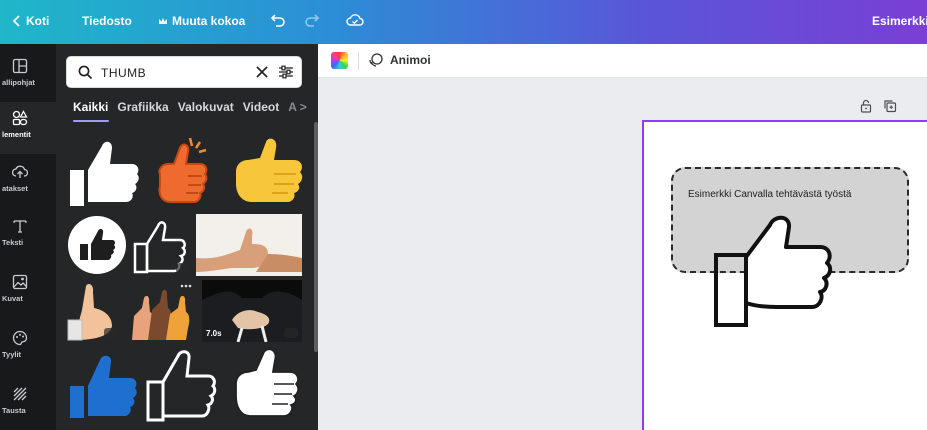  What do you see at coordinates (774, 267) in the screenshot?
I see `canvas-thumbs-up-graphic` at bounding box center [774, 267].